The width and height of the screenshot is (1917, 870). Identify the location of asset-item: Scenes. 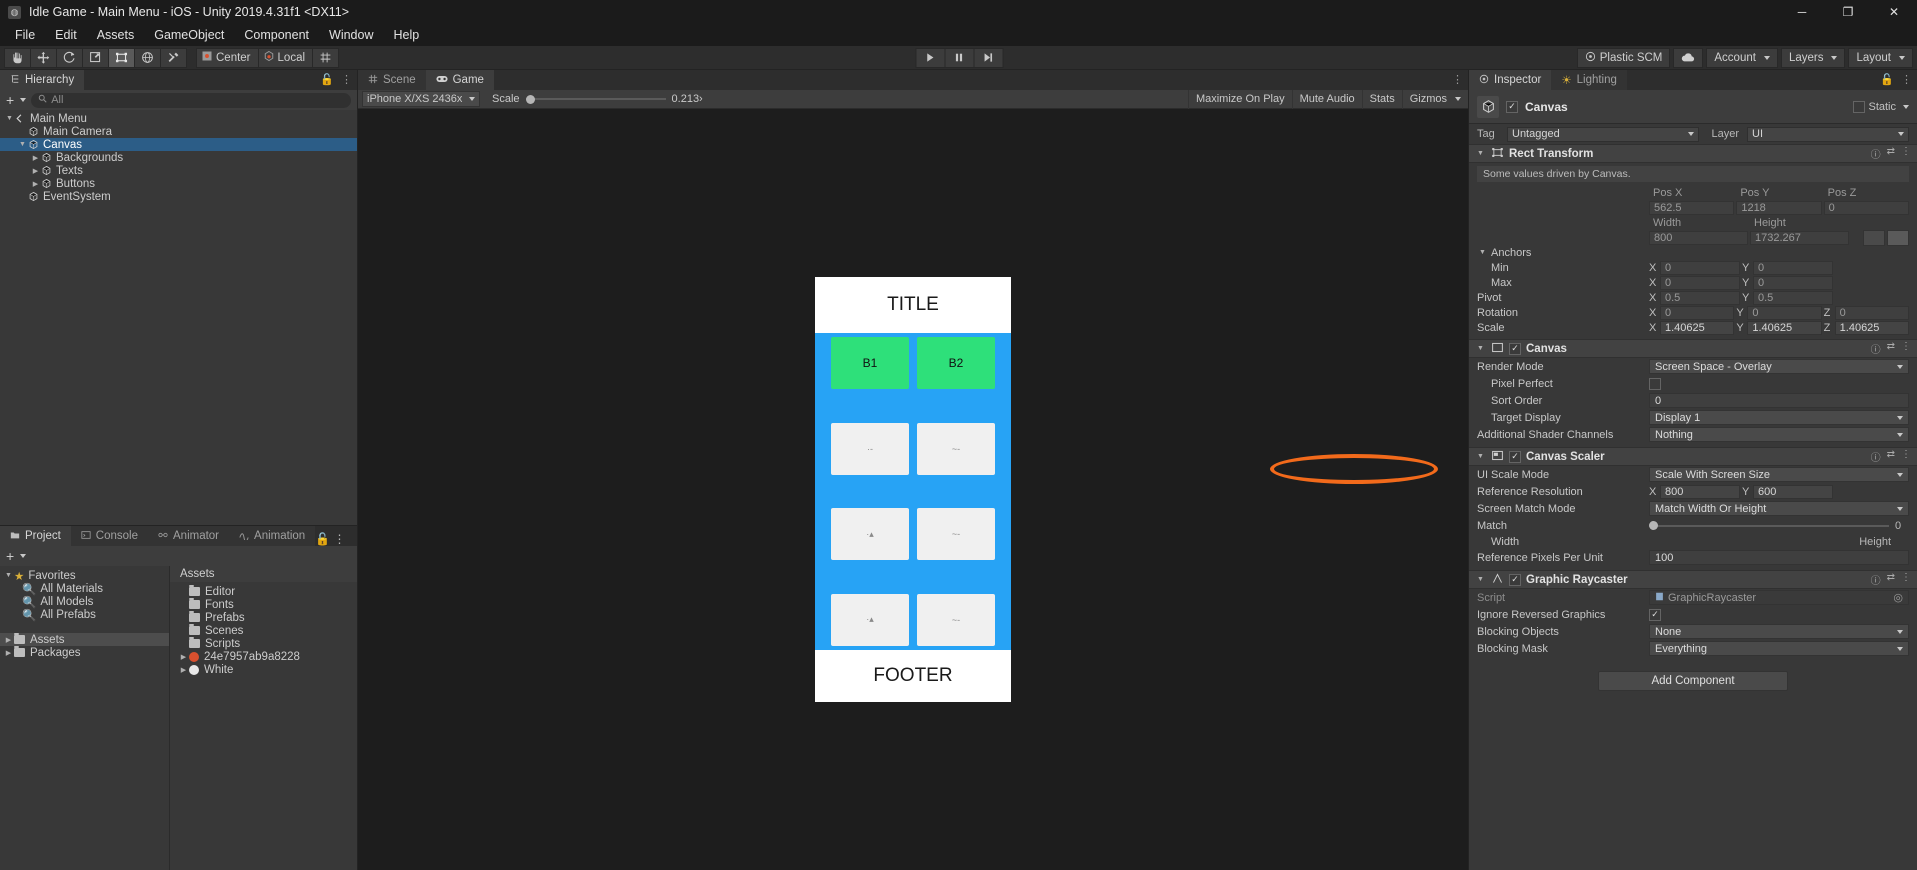
(263, 630).